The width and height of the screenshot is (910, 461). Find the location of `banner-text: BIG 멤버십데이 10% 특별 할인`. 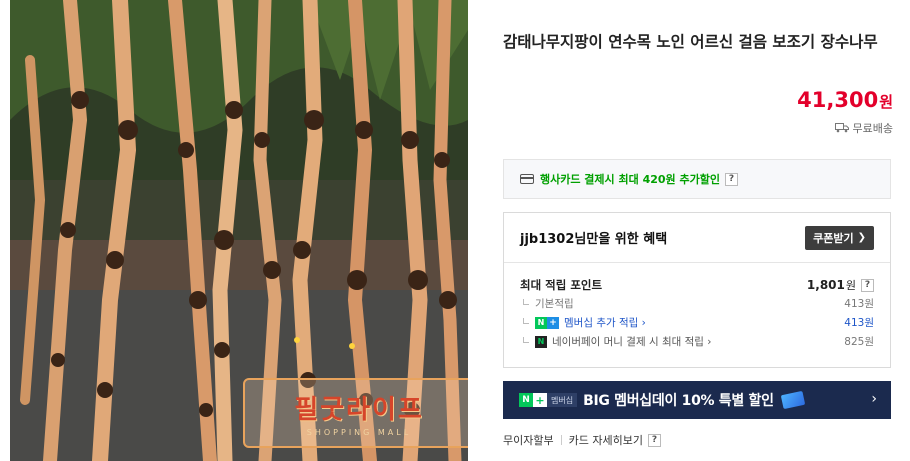

banner-text: BIG 멤버십데이 10% 특별 할인 is located at coordinates (678, 400).